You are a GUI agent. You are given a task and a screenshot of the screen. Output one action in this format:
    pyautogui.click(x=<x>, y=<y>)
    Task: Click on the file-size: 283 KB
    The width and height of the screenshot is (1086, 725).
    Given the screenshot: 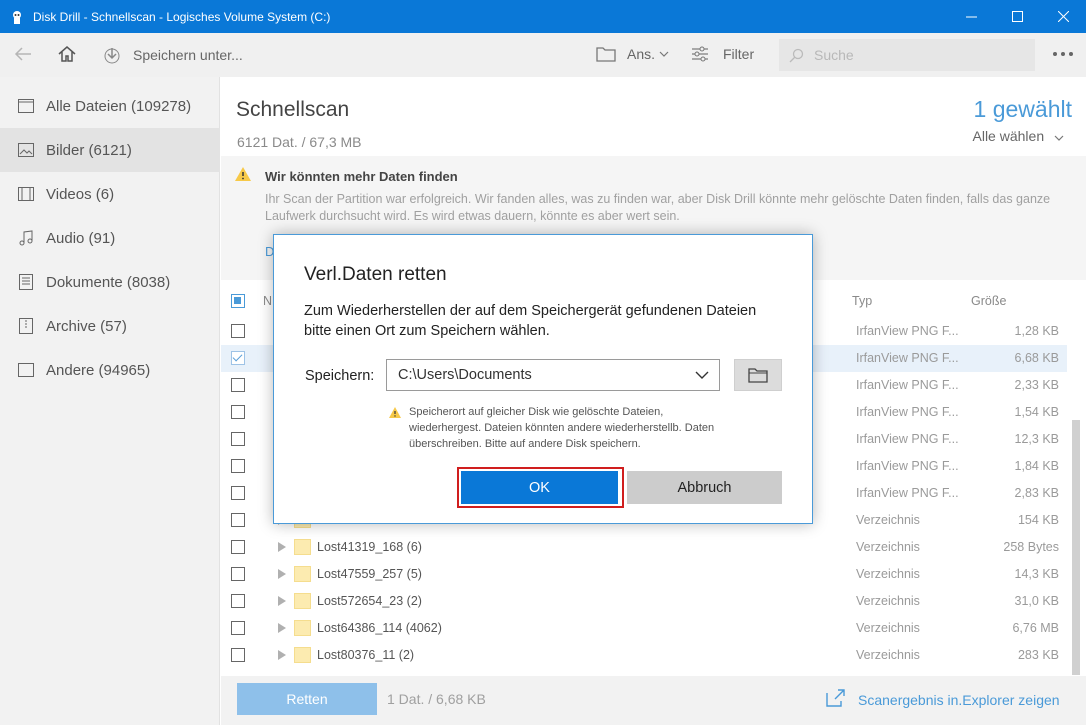 What is the action you would take?
    pyautogui.click(x=1038, y=655)
    